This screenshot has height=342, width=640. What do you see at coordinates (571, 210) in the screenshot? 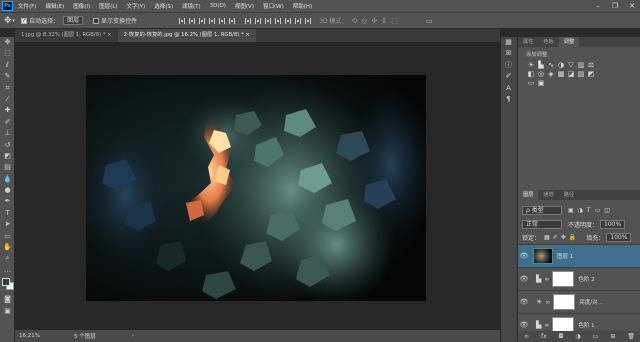
I see `filter-pixel-icon: ▣` at bounding box center [571, 210].